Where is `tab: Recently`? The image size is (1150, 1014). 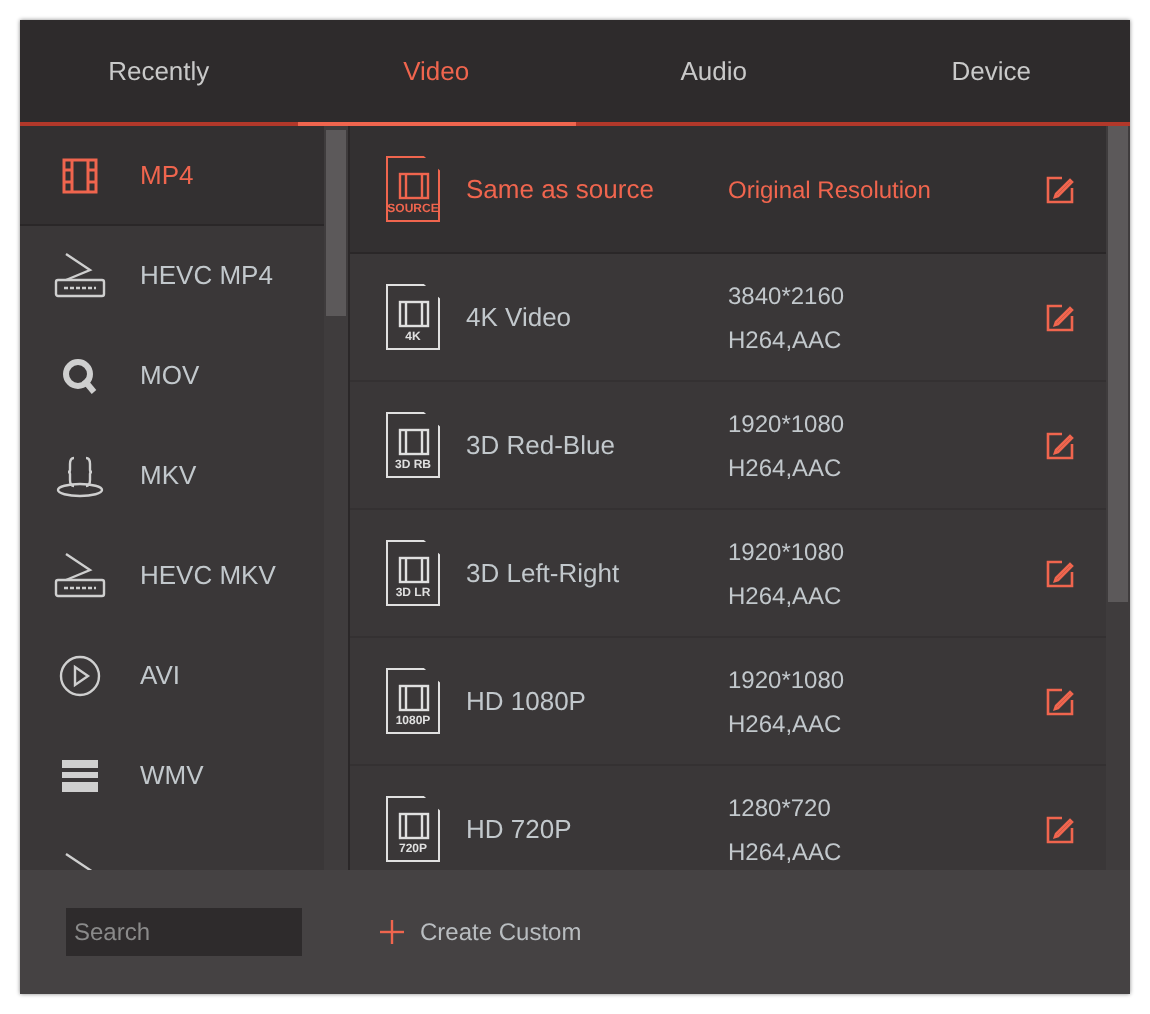
tab: Recently is located at coordinates (159, 71).